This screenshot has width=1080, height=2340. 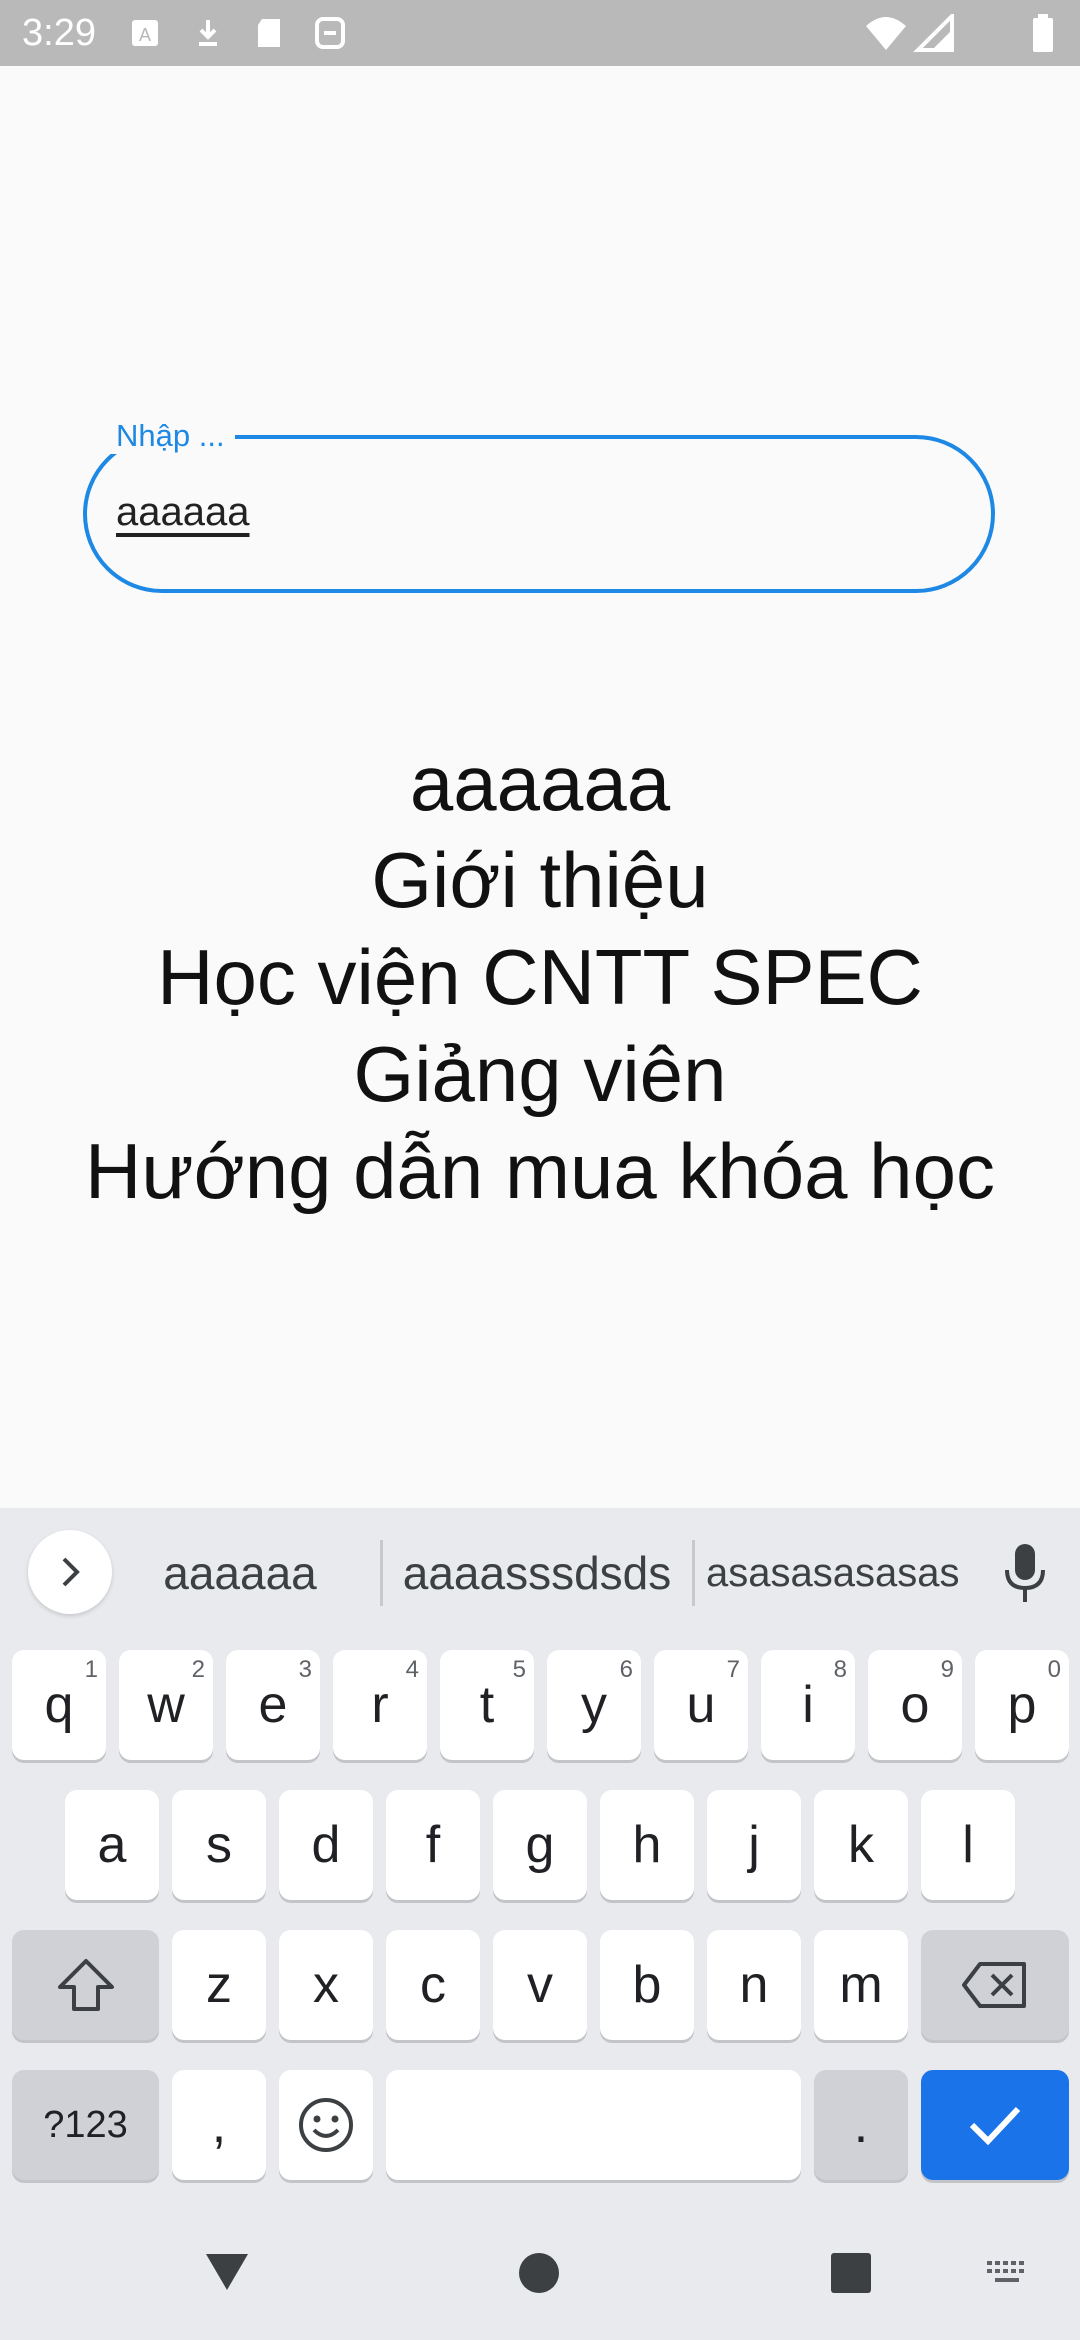 What do you see at coordinates (915, 1705) in the screenshot?
I see `key-o: o9` at bounding box center [915, 1705].